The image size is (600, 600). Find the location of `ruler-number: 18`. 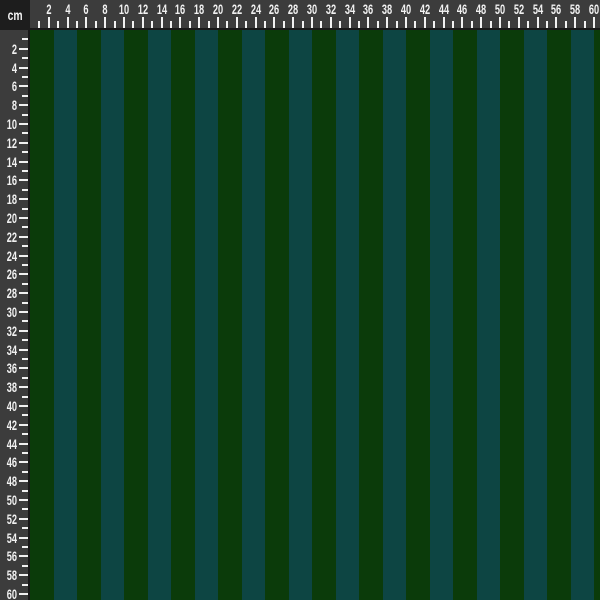

ruler-number: 18 is located at coordinates (11, 199).